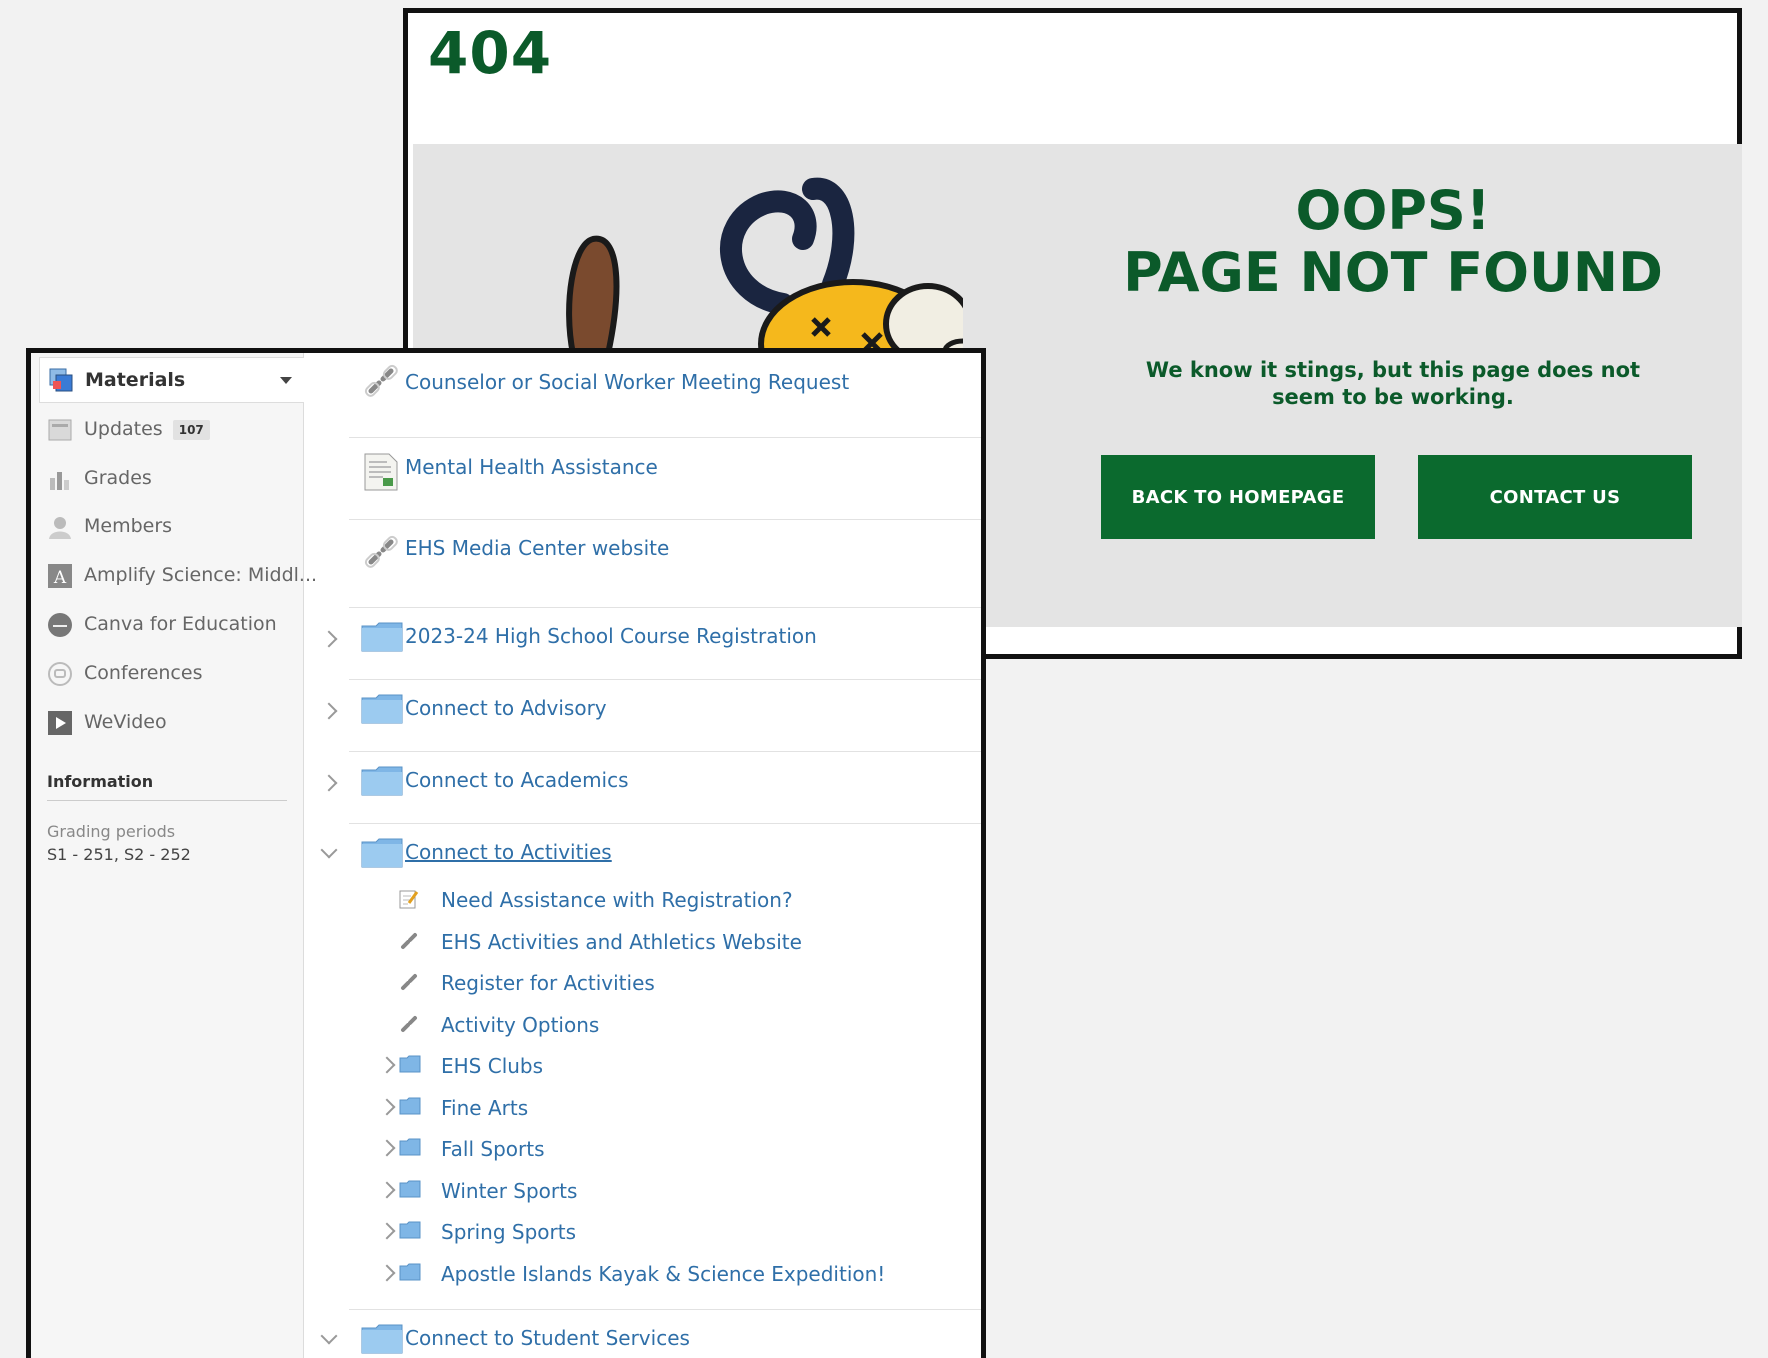 The image size is (1768, 1358). I want to click on updates-count-badge: 107, so click(191, 429).